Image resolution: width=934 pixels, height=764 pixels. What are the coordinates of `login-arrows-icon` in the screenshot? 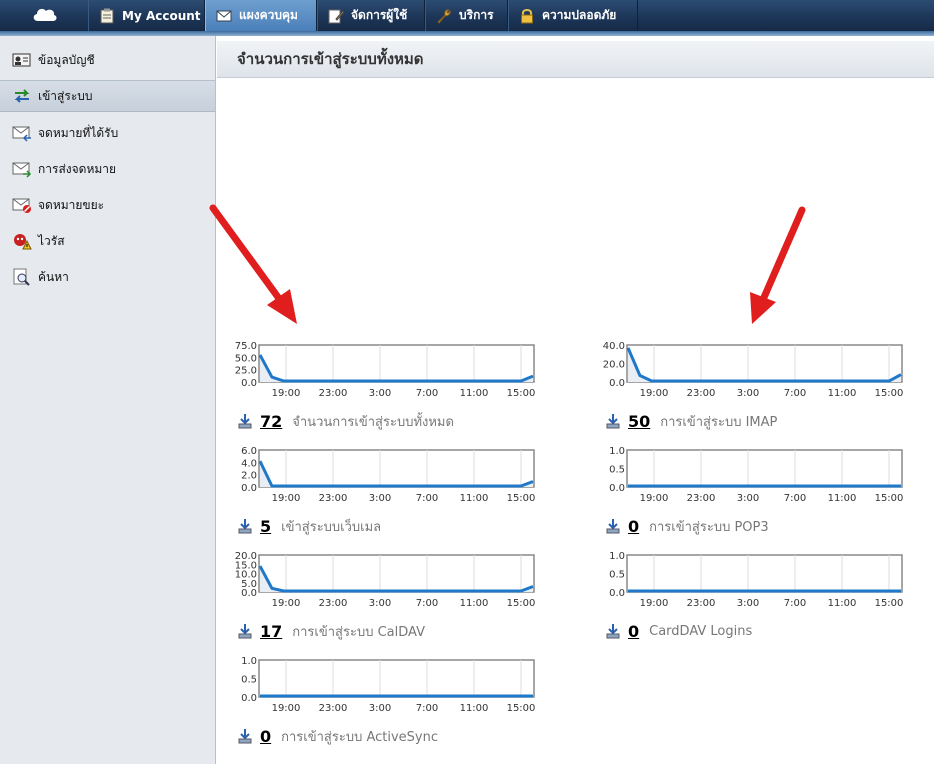 It's located at (22, 96).